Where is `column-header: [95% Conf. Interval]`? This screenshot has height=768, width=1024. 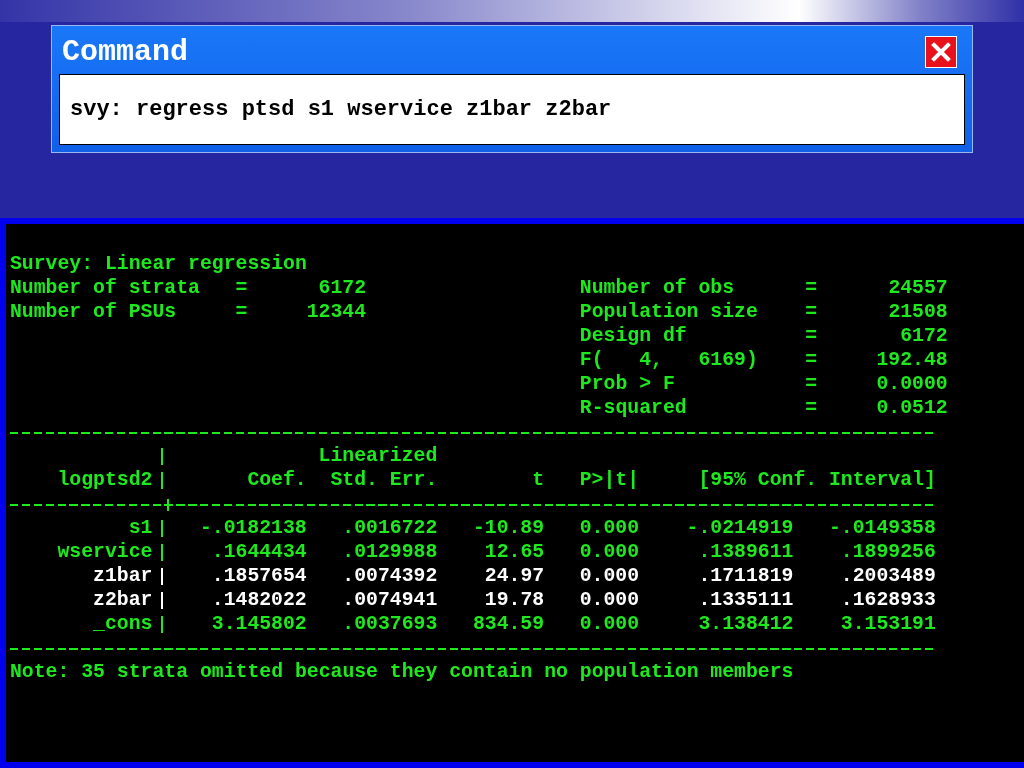 column-header: [95% Conf. Interval] is located at coordinates (816, 480).